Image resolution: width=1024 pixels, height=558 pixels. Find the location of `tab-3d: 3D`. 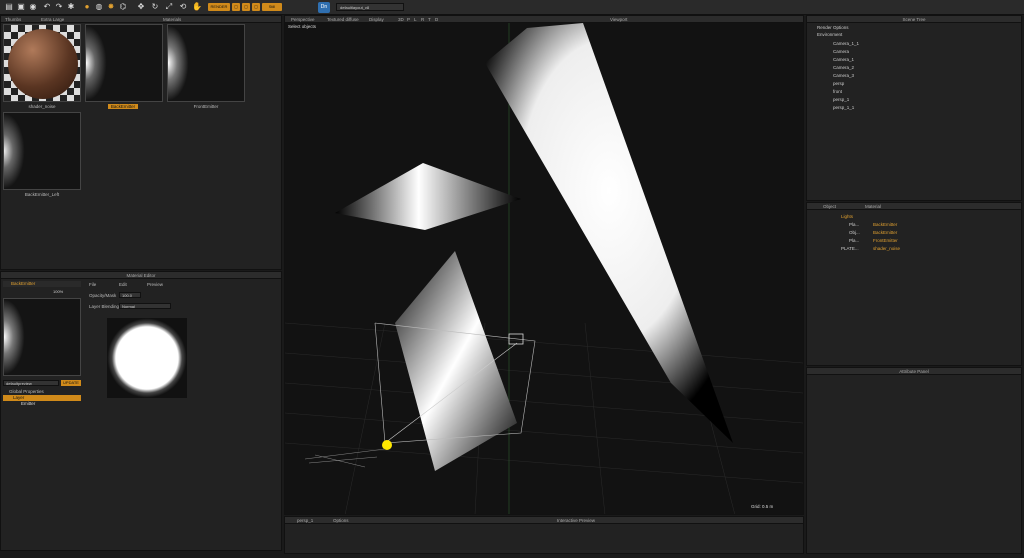

tab-3d: 3D is located at coordinates (401, 19).